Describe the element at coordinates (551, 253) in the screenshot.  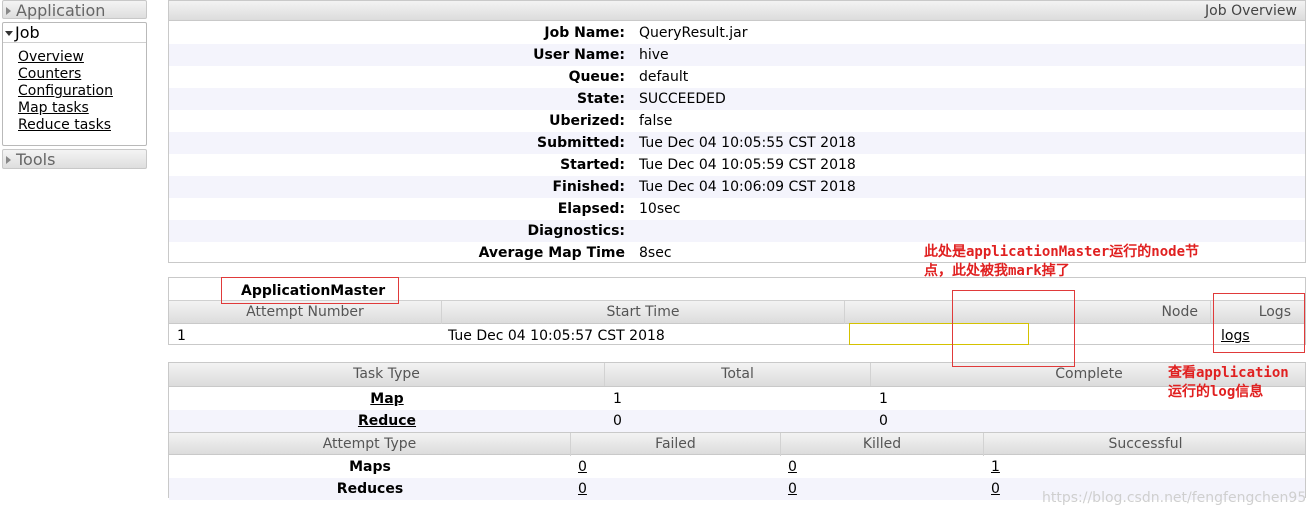
I see `overview-key: Average Map Time` at that location.